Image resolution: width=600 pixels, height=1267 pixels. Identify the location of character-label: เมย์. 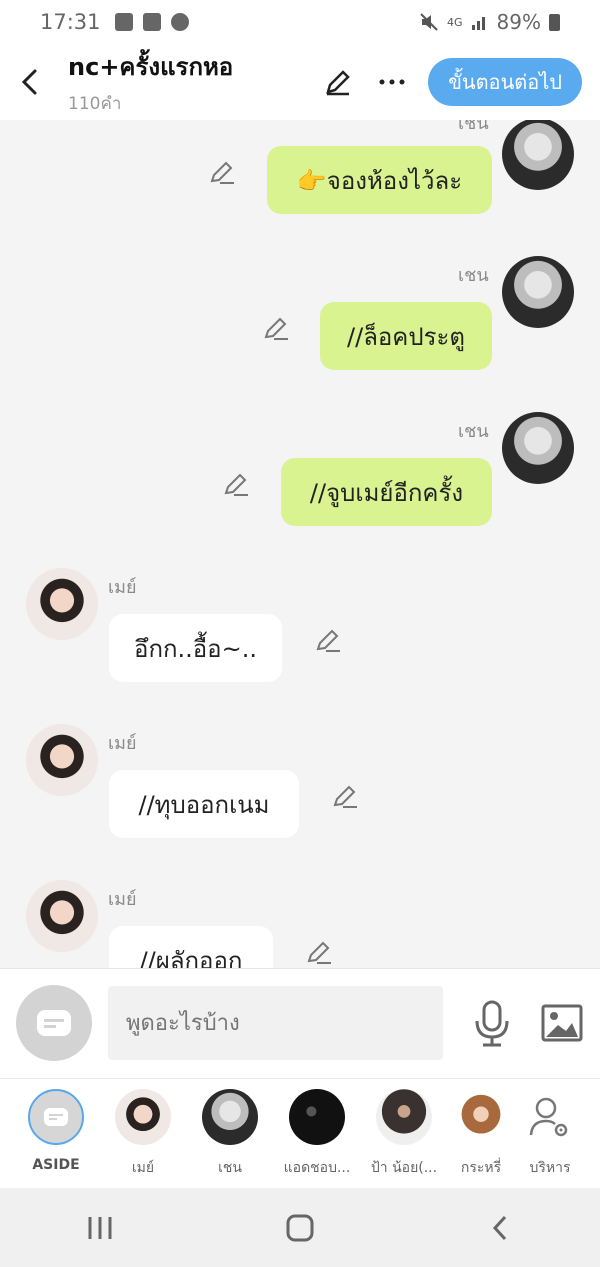
(143, 1168).